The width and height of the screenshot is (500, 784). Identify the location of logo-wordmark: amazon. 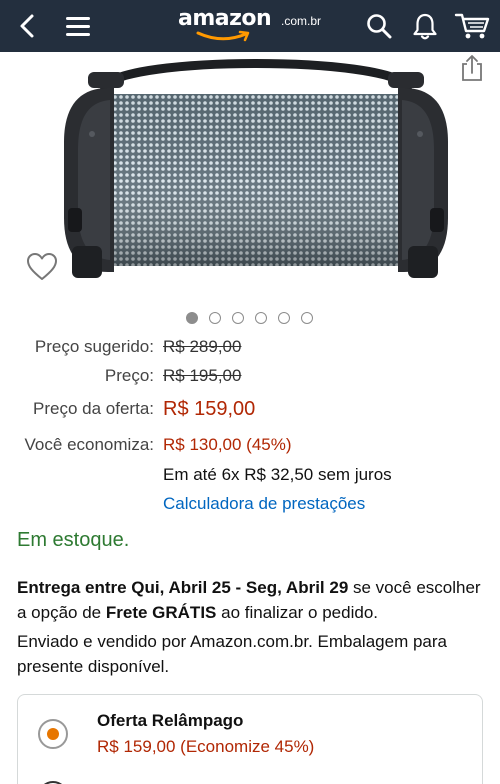
(225, 18).